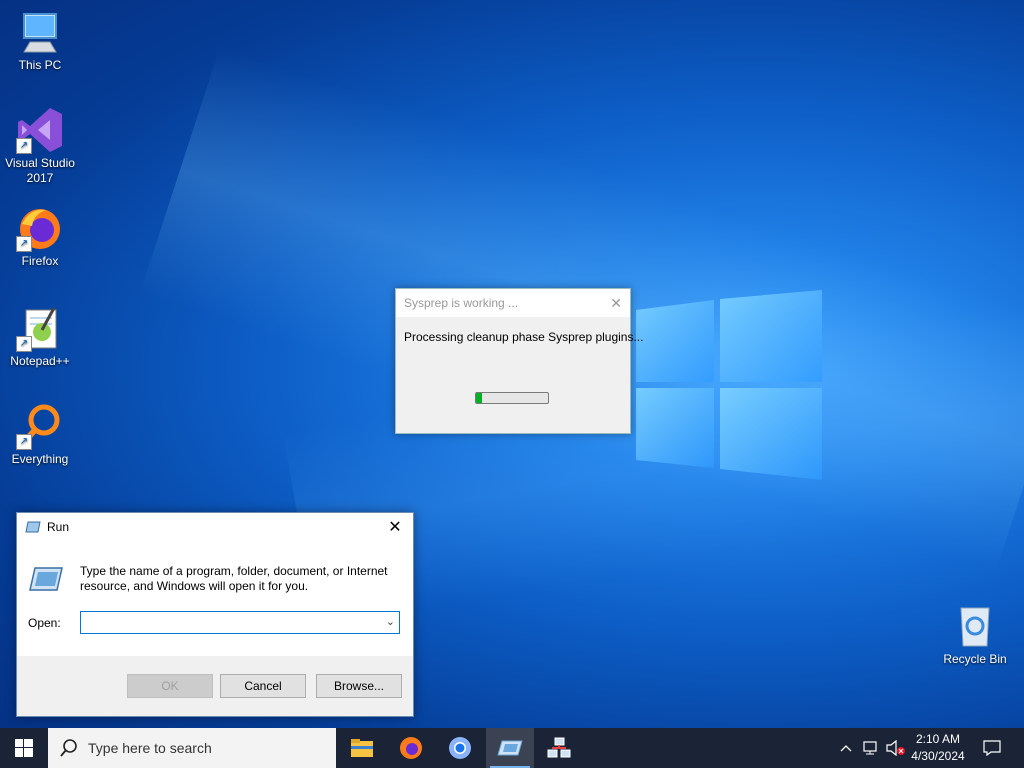 This screenshot has height=768, width=1024. I want to click on run-title-bar: Run ✕, so click(215, 527).